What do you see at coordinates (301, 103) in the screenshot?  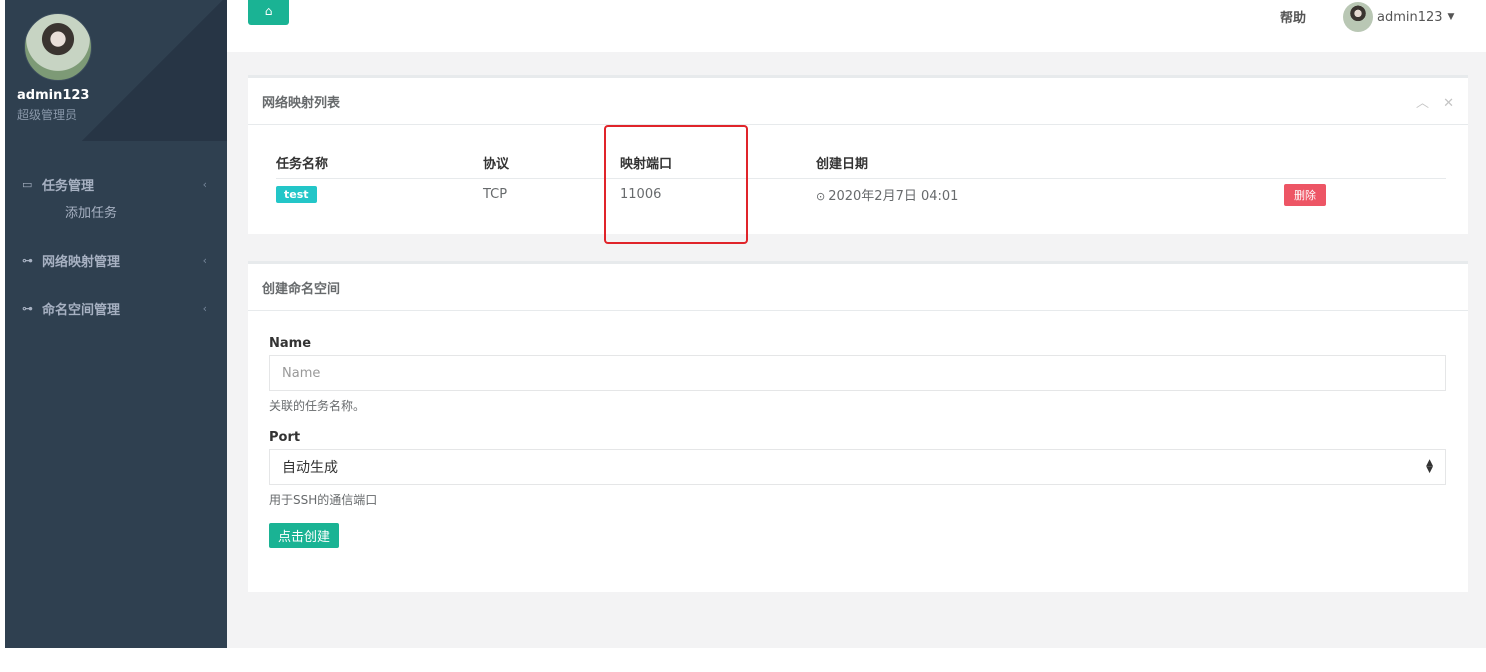 I see `panel-title: 网络映射列表` at bounding box center [301, 103].